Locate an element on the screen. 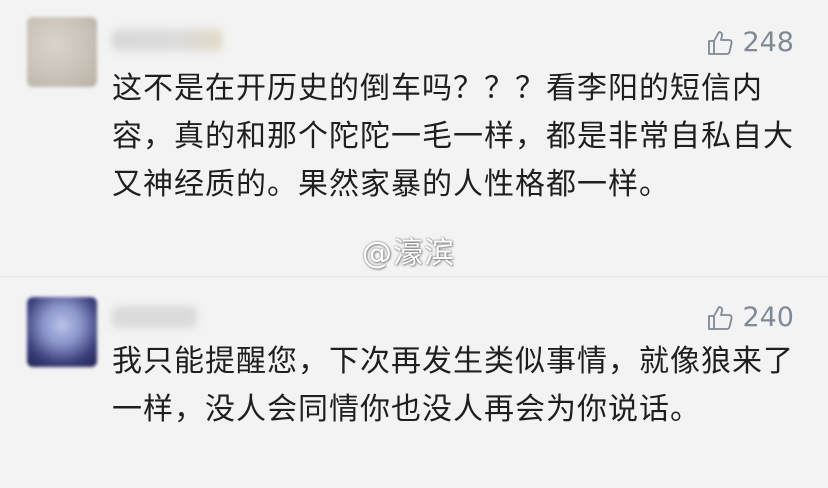 Image resolution: width=828 pixels, height=488 pixels. like-button: 240 is located at coordinates (750, 317).